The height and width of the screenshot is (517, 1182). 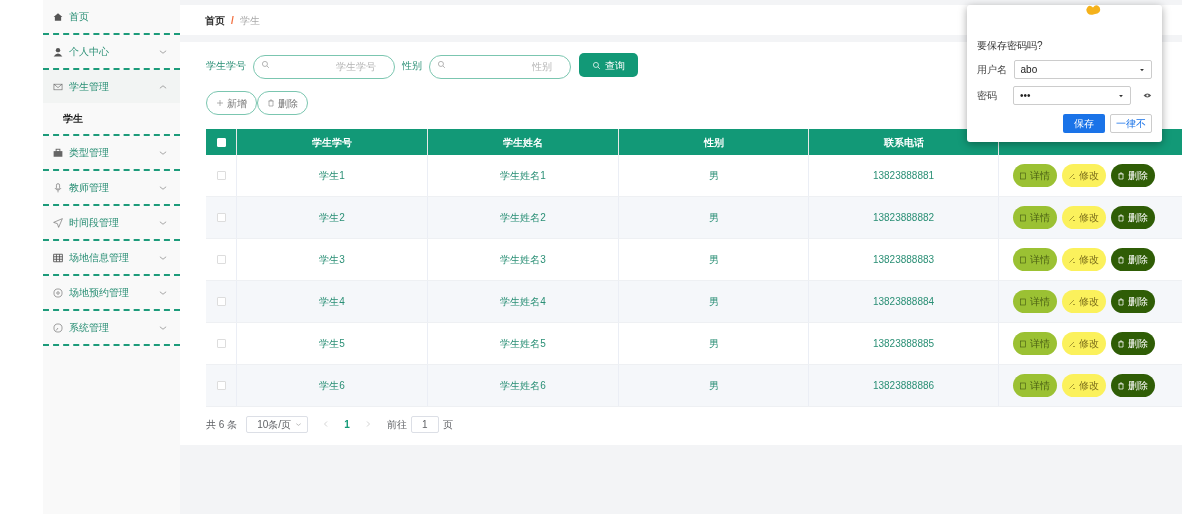 What do you see at coordinates (447, 424) in the screenshot?
I see `page-suffix: 页` at bounding box center [447, 424].